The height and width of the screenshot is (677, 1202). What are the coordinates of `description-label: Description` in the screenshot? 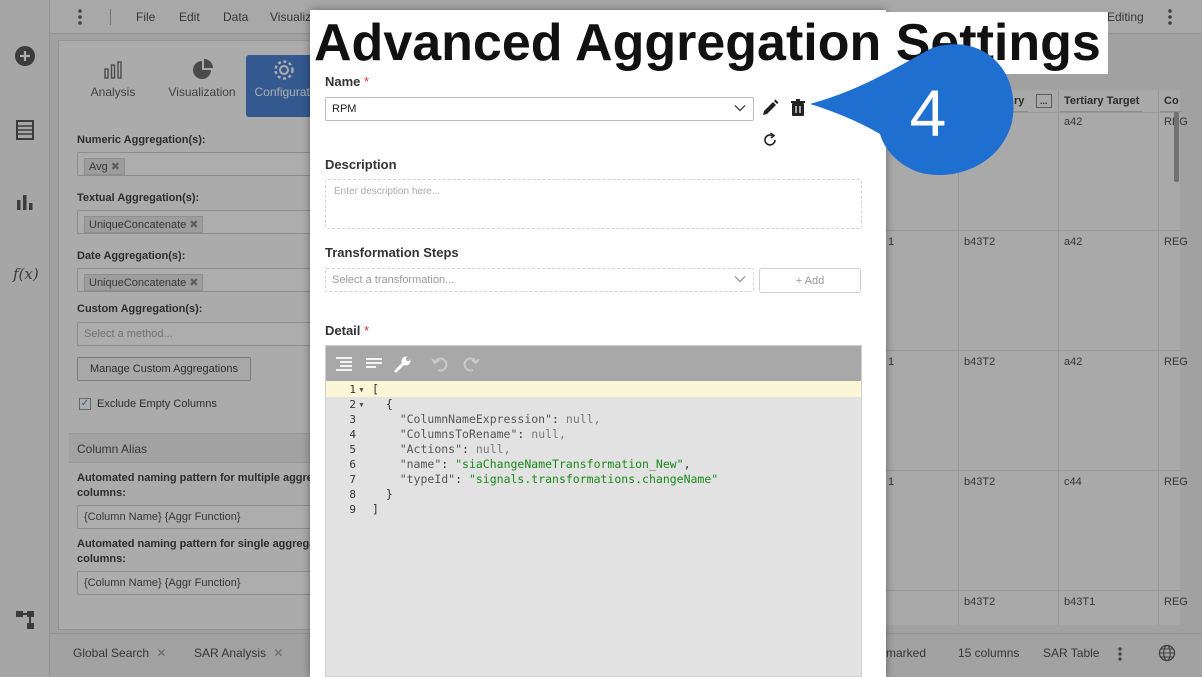 It's located at (361, 164).